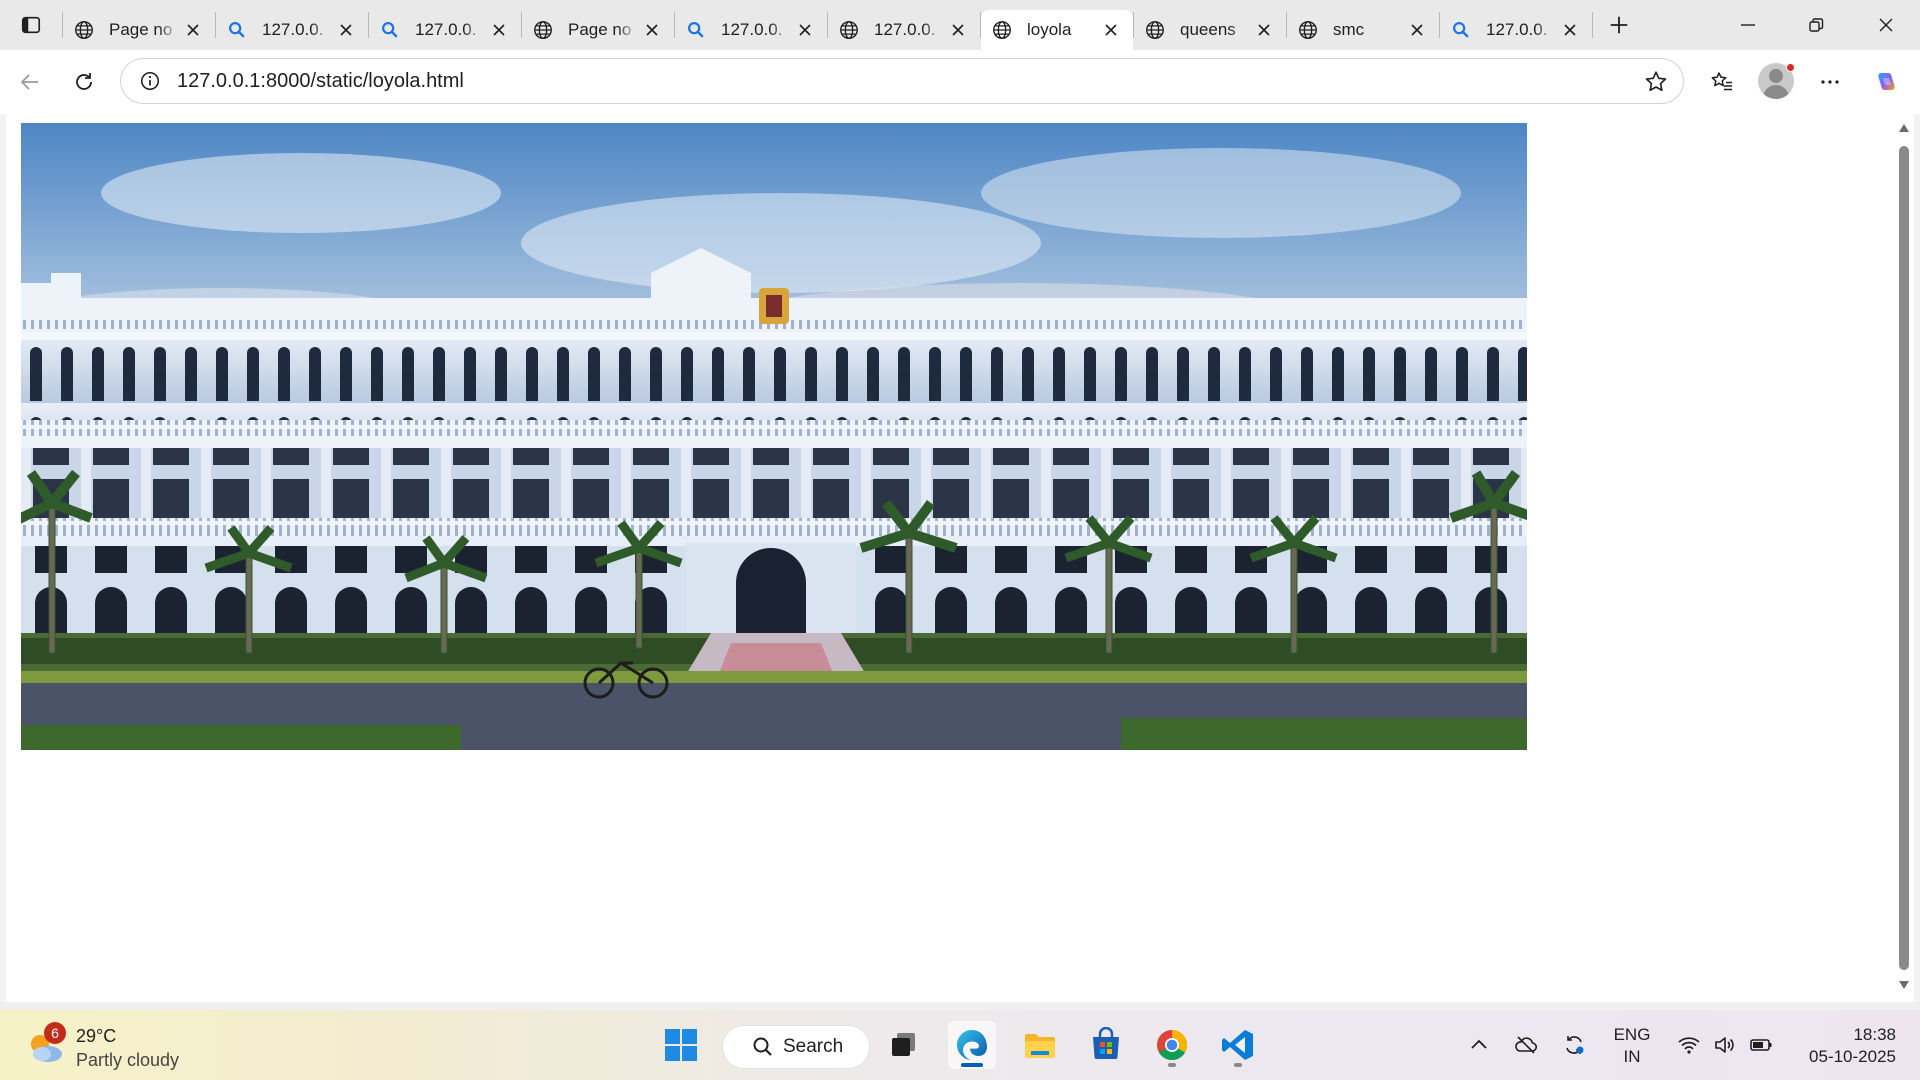  I want to click on favorites-button, so click(1722, 82).